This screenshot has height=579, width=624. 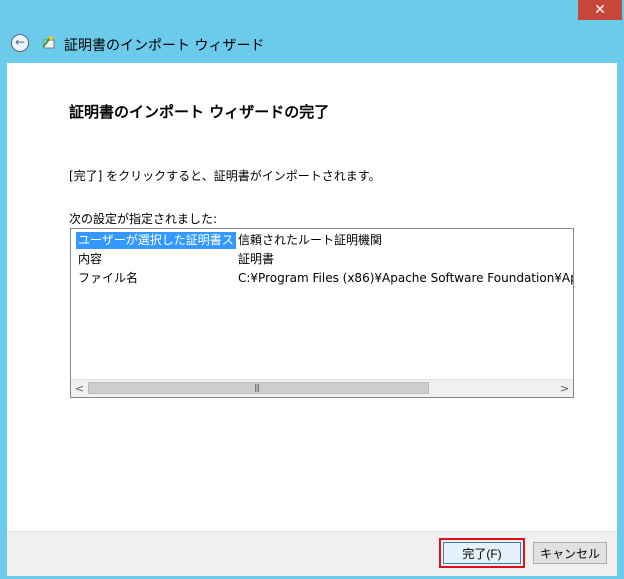 I want to click on back-arrow-icon: ←, so click(x=20, y=42).